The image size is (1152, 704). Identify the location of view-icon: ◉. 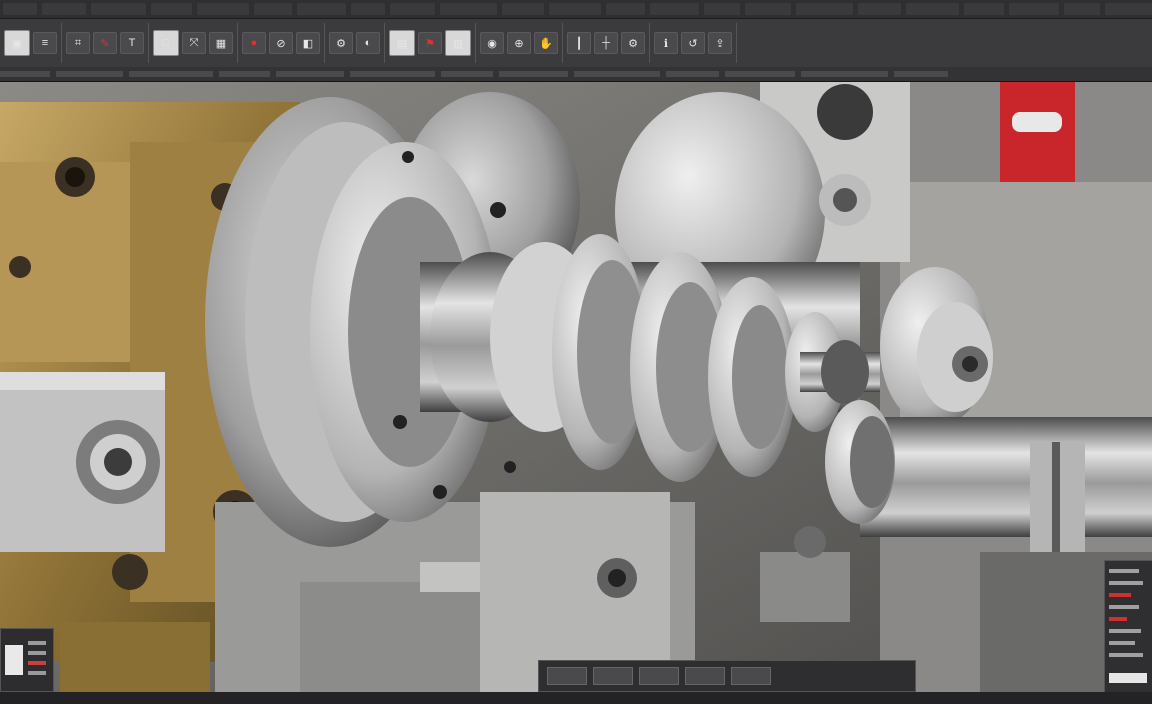
(492, 43).